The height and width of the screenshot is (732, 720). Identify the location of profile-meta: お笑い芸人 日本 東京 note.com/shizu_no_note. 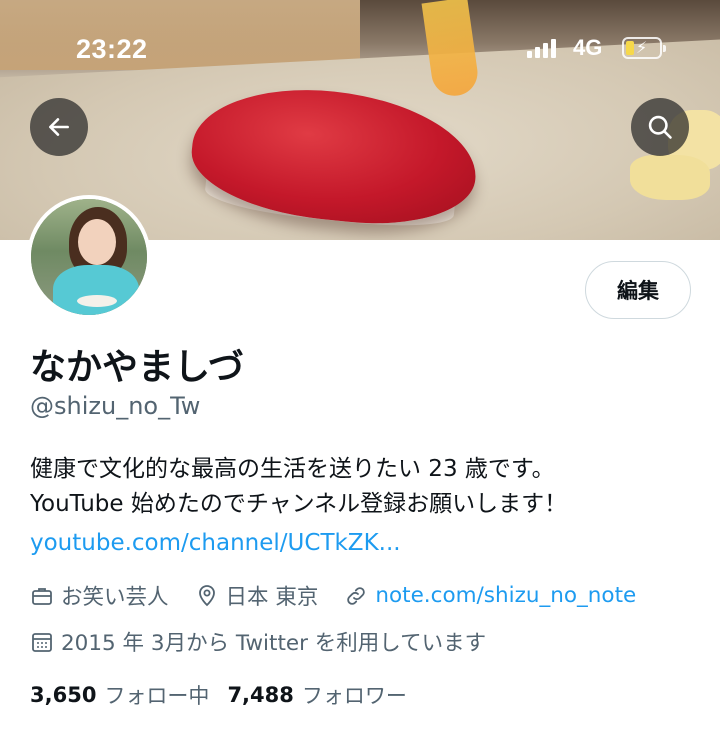
(346, 595).